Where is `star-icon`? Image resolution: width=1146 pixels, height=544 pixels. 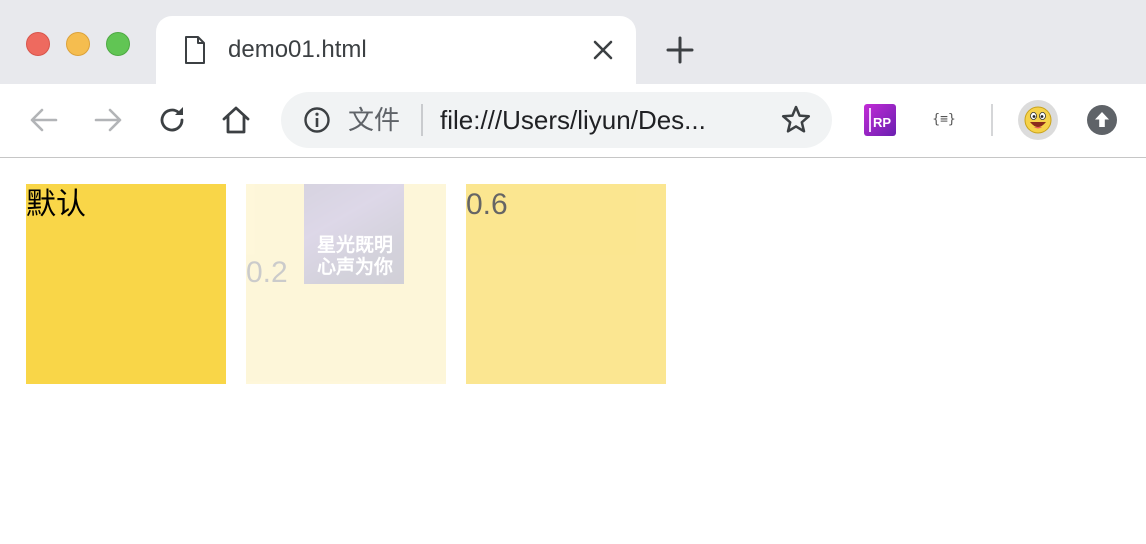 star-icon is located at coordinates (796, 120).